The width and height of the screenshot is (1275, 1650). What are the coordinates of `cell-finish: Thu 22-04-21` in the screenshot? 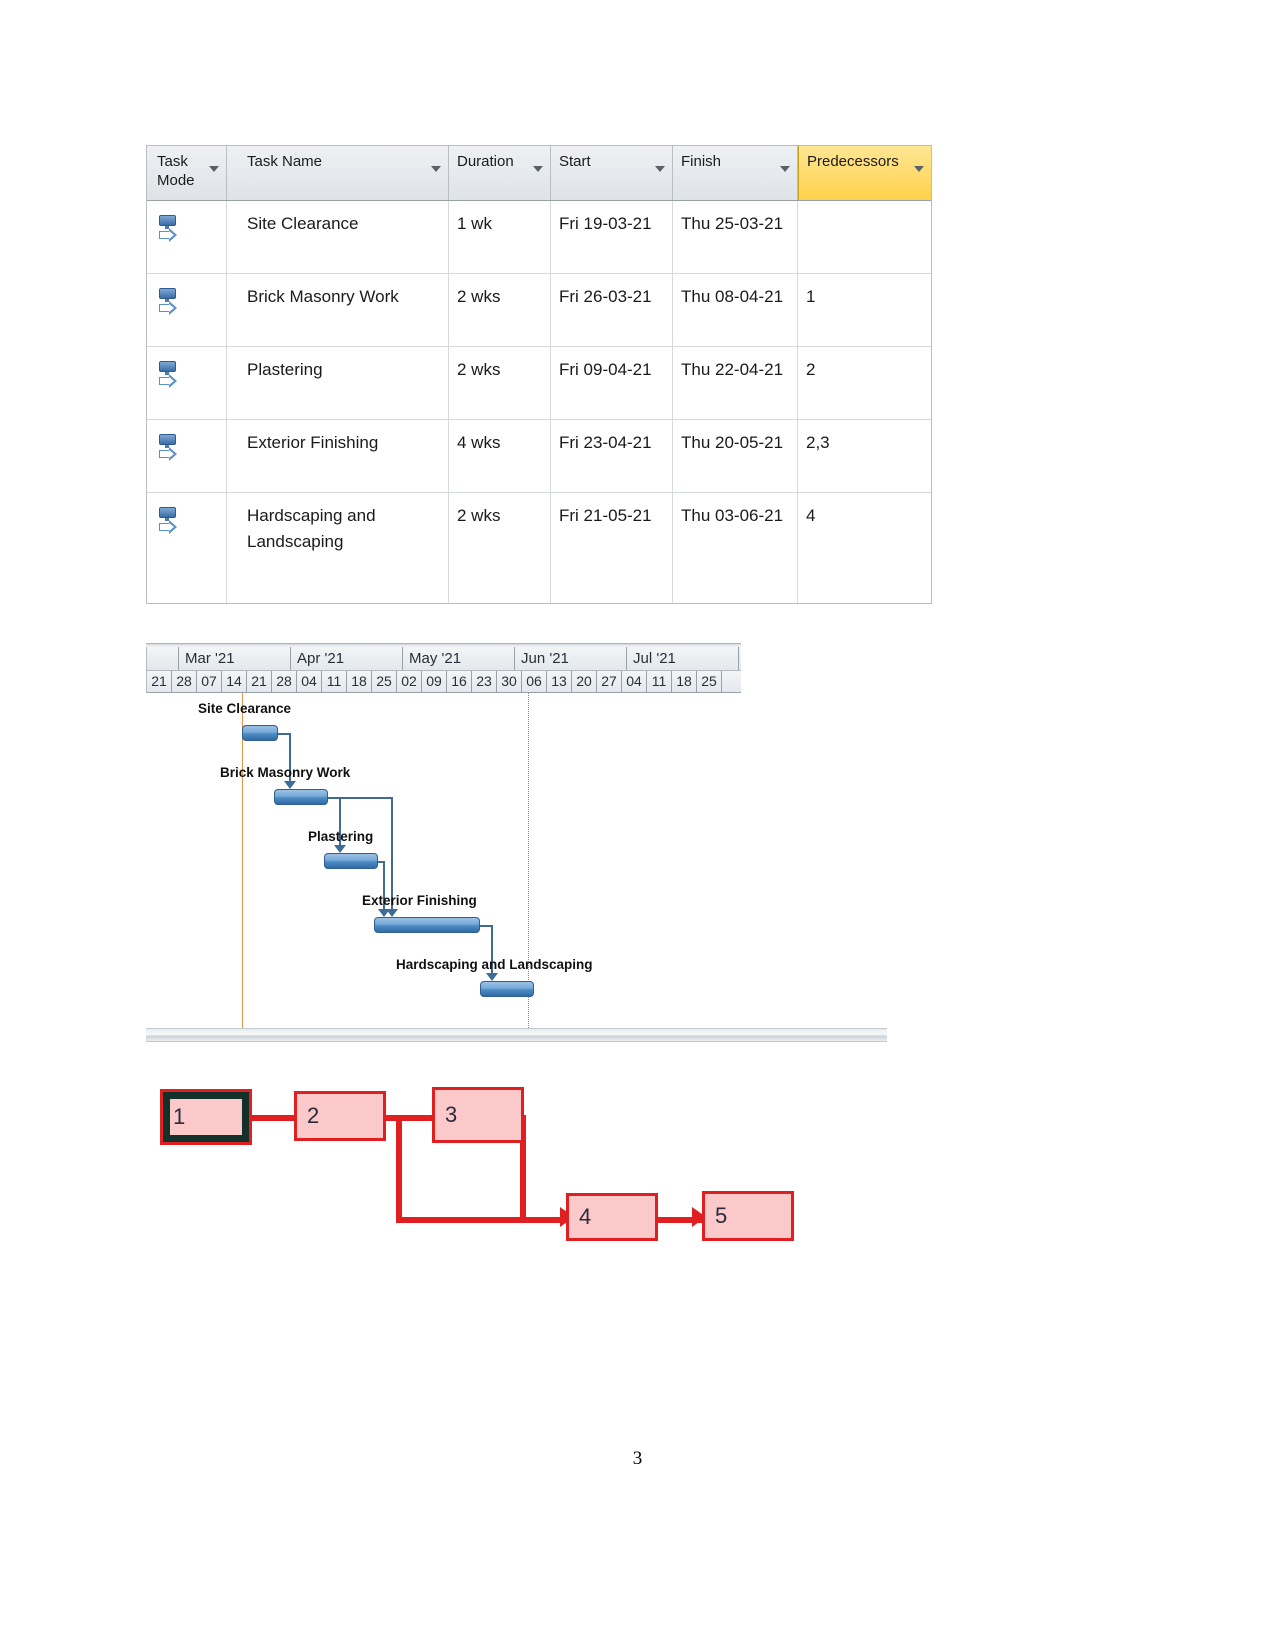 It's located at (735, 383).